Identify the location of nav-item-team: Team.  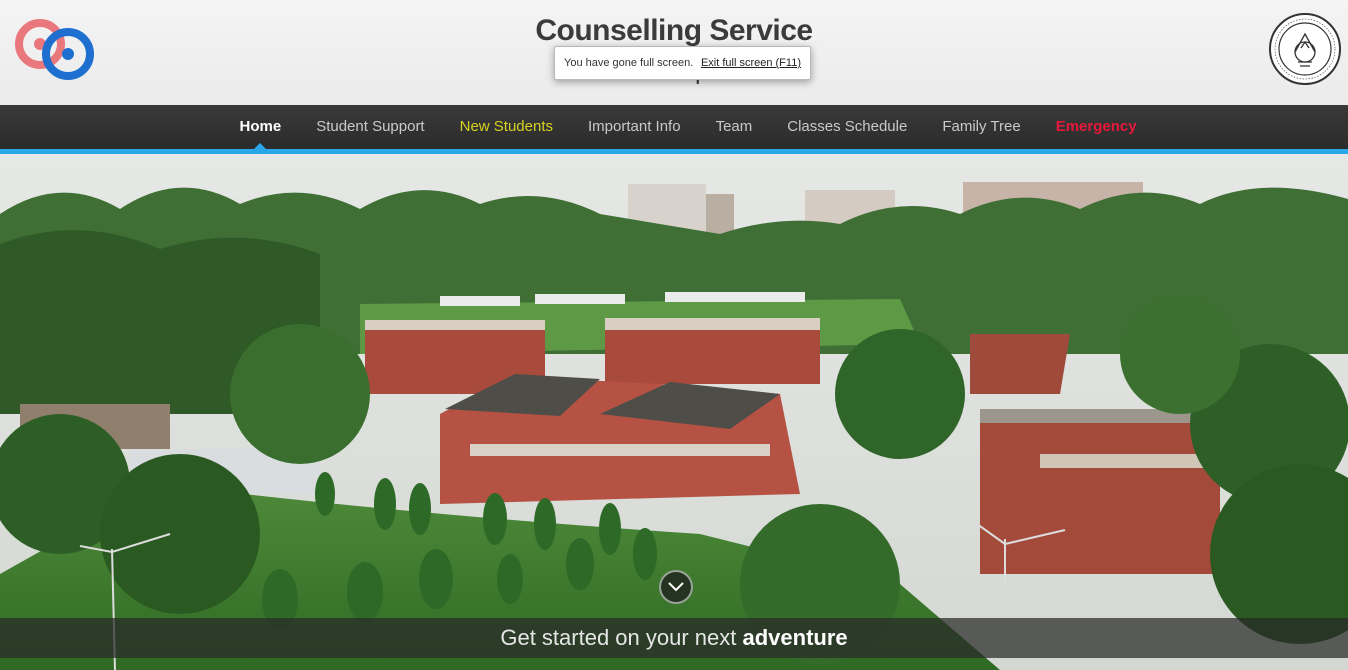
(734, 127).